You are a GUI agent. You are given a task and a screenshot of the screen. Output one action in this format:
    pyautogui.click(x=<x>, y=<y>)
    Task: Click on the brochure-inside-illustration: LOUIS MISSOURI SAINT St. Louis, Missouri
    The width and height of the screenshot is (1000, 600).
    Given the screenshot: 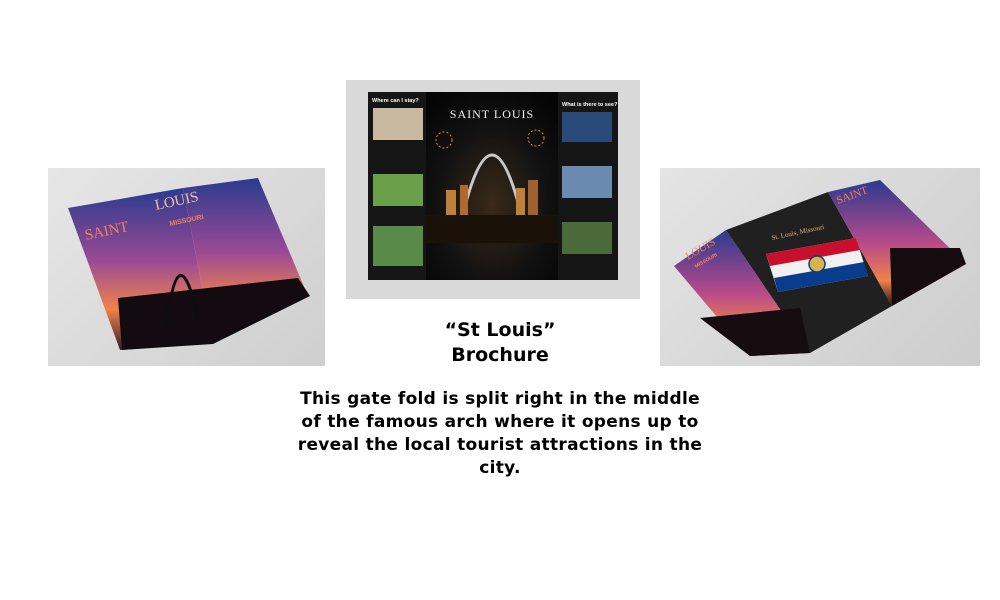 What is the action you would take?
    pyautogui.click(x=820, y=268)
    